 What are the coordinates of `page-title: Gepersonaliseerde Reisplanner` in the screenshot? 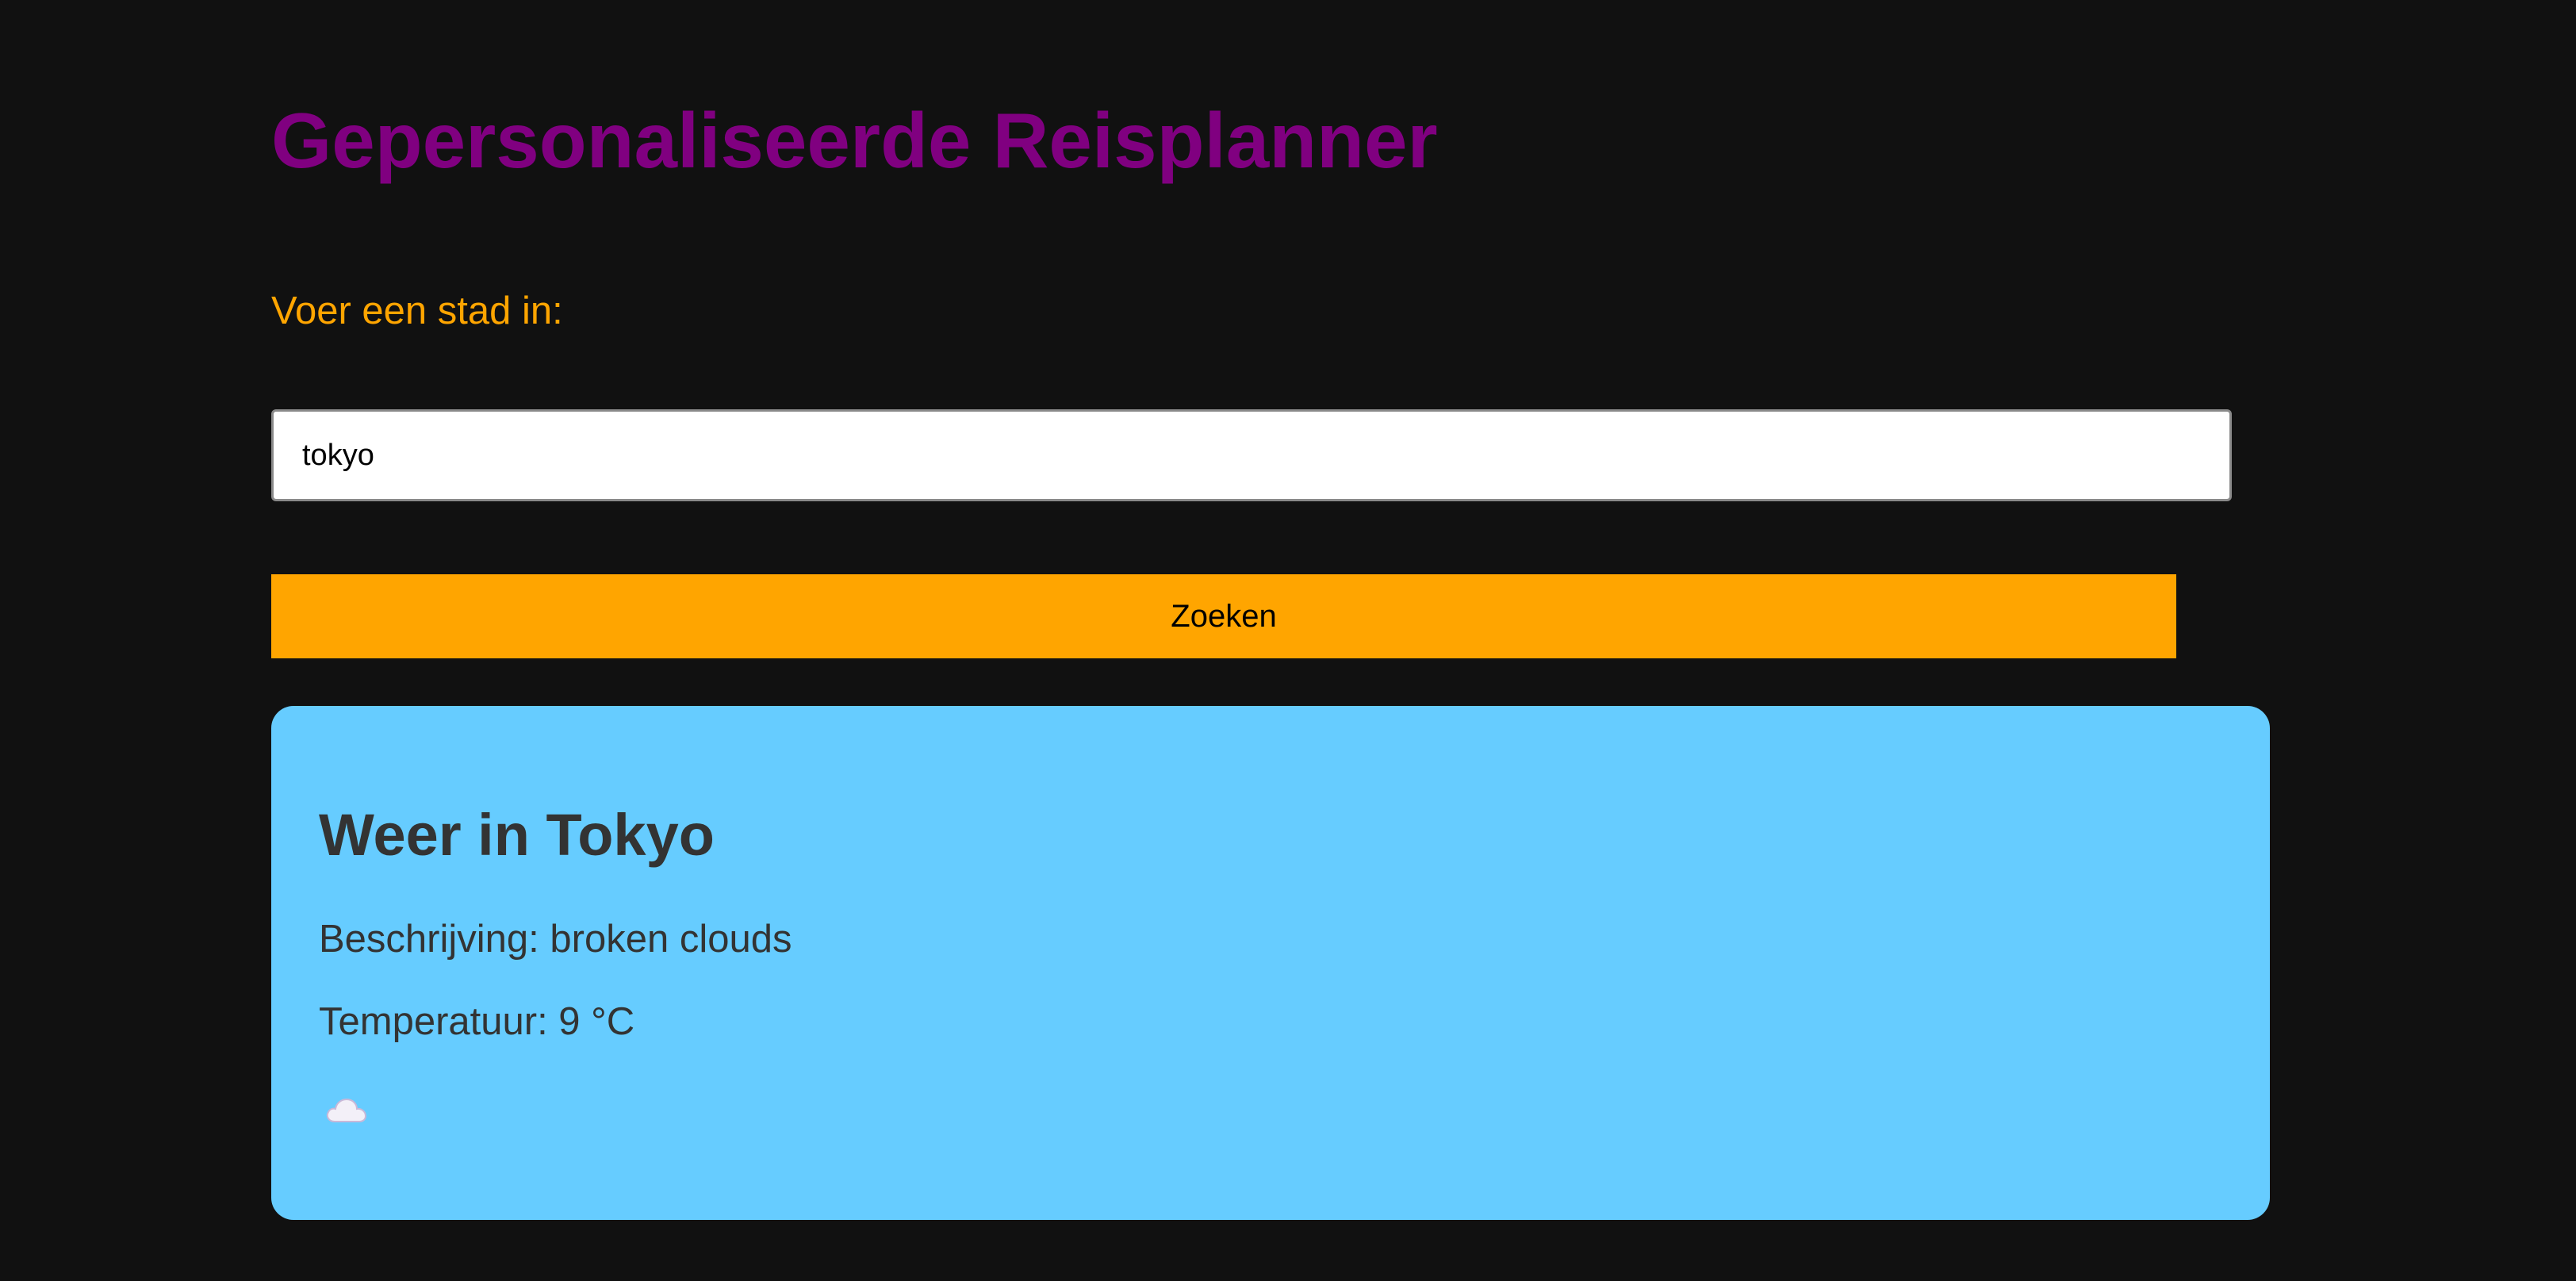 It's located at (855, 140).